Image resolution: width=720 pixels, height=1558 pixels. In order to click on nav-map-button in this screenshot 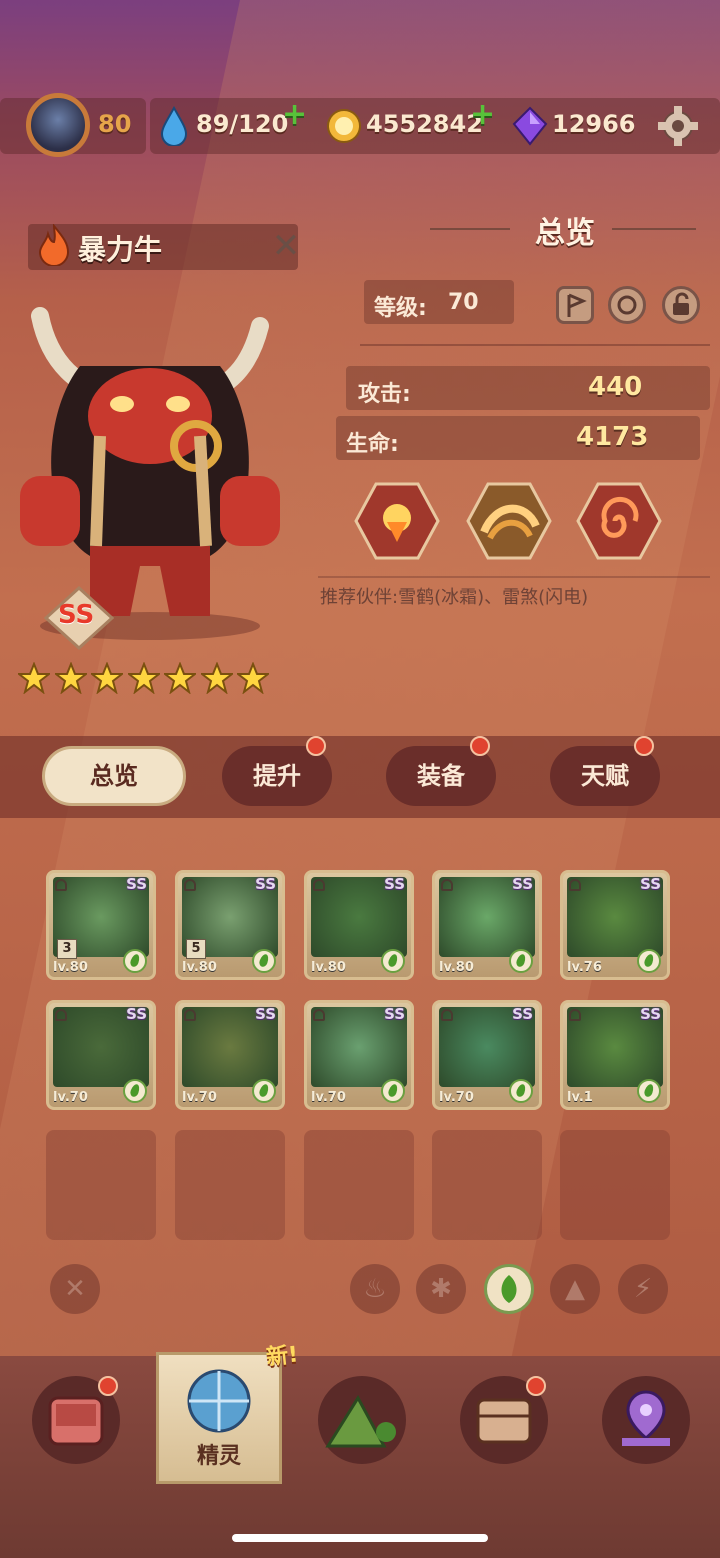, I will do `click(646, 1420)`.